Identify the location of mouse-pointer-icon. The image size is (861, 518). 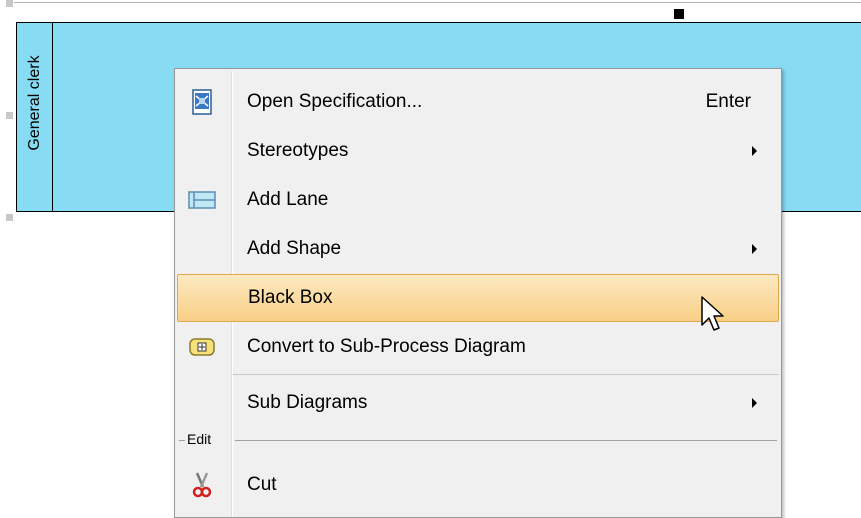
(712, 313).